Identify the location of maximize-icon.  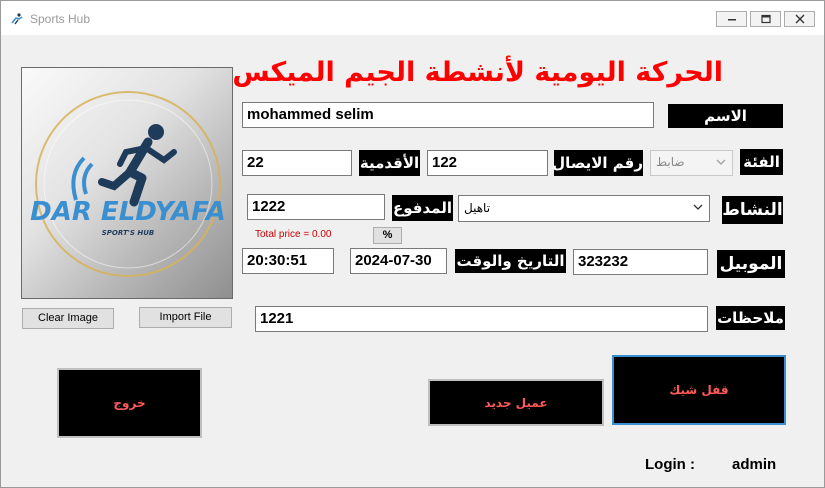
(766, 19).